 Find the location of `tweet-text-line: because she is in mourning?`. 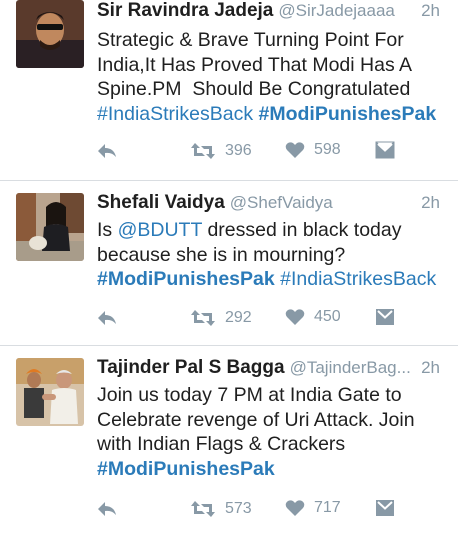

tweet-text-line: because she is in mourning? is located at coordinates (221, 254).